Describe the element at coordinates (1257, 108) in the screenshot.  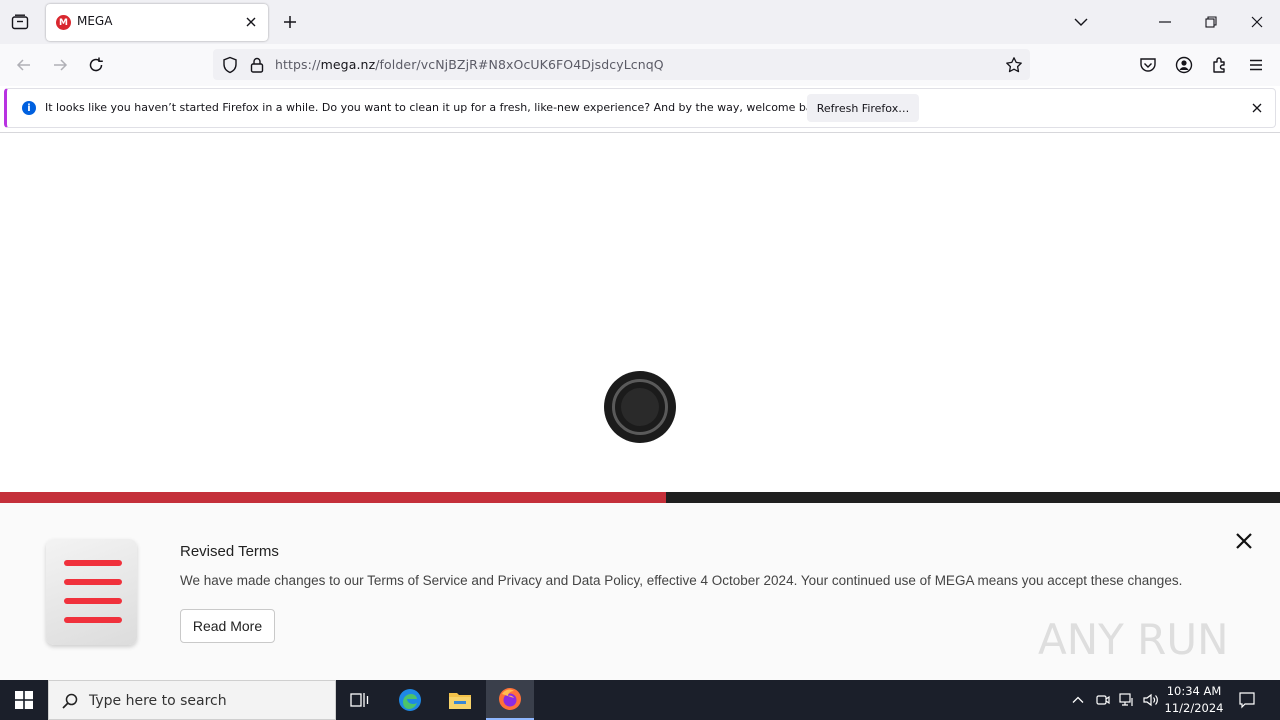
I see `close-notification-icon` at that location.